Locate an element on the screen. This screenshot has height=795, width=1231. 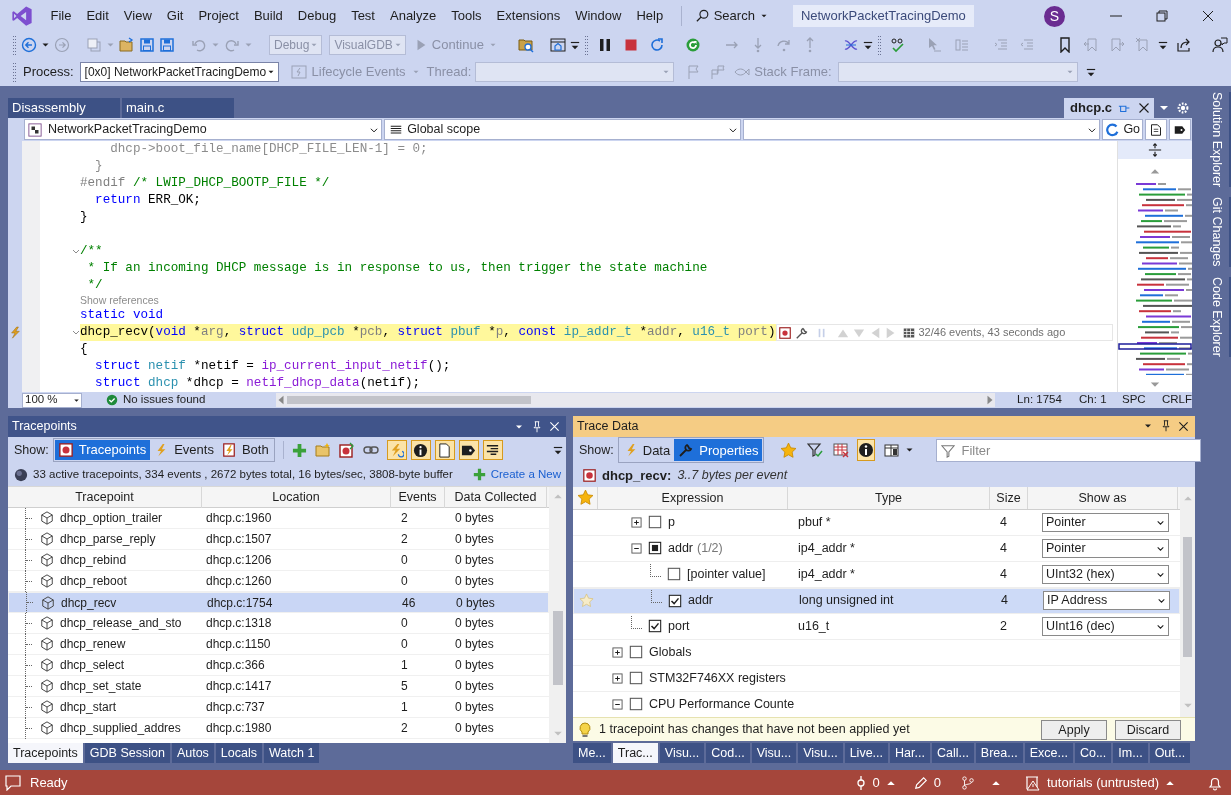
panel-tab: GDB Session is located at coordinates (127, 753).